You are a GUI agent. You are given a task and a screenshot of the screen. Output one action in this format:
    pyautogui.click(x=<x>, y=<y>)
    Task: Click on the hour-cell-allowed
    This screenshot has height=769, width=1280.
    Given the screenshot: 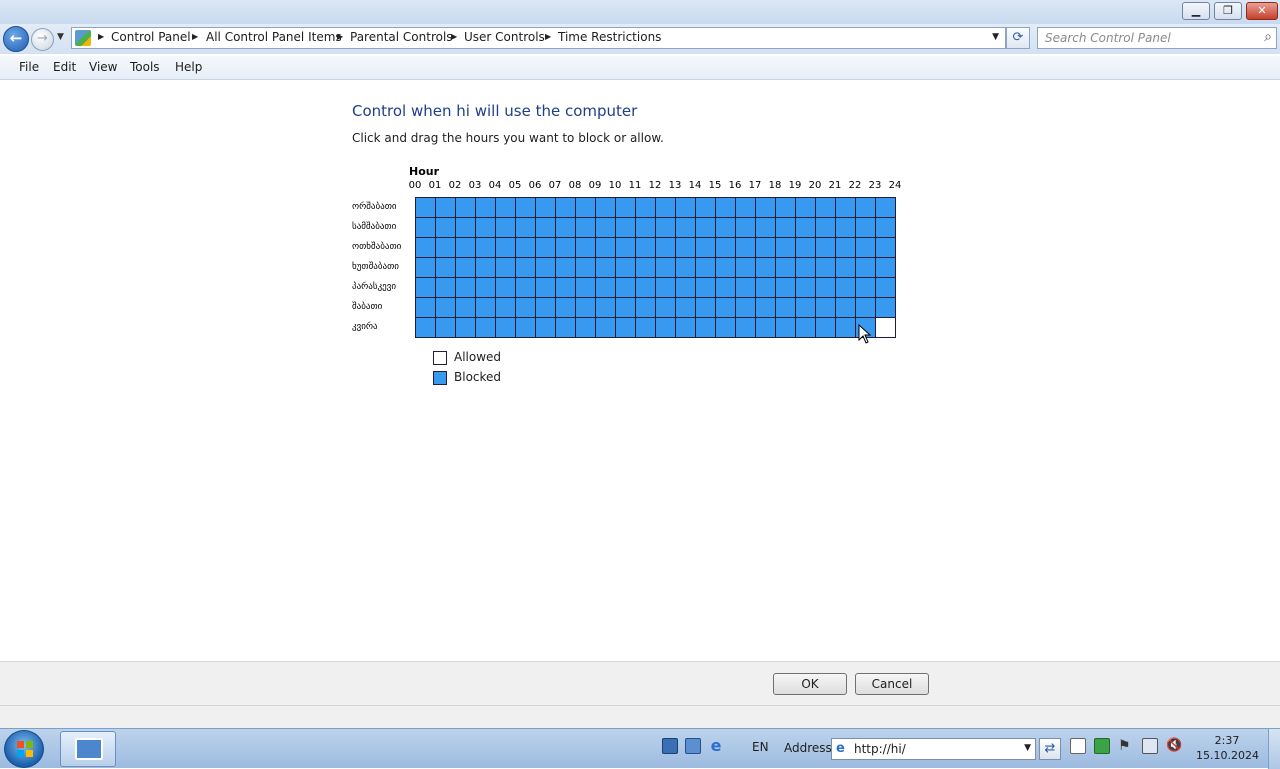 What is the action you would take?
    pyautogui.click(x=886, y=328)
    